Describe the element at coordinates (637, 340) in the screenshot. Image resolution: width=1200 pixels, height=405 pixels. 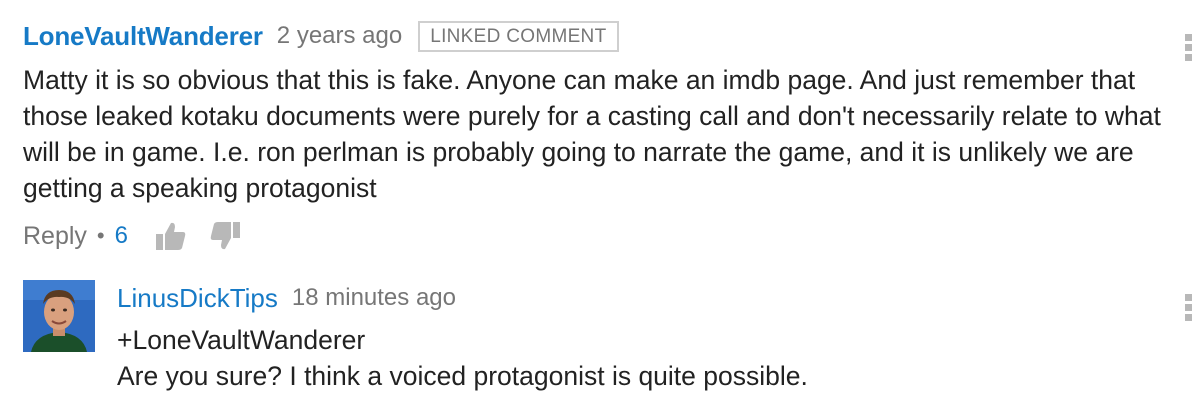
I see `reply-mention: +LoneVaultWanderer` at that location.